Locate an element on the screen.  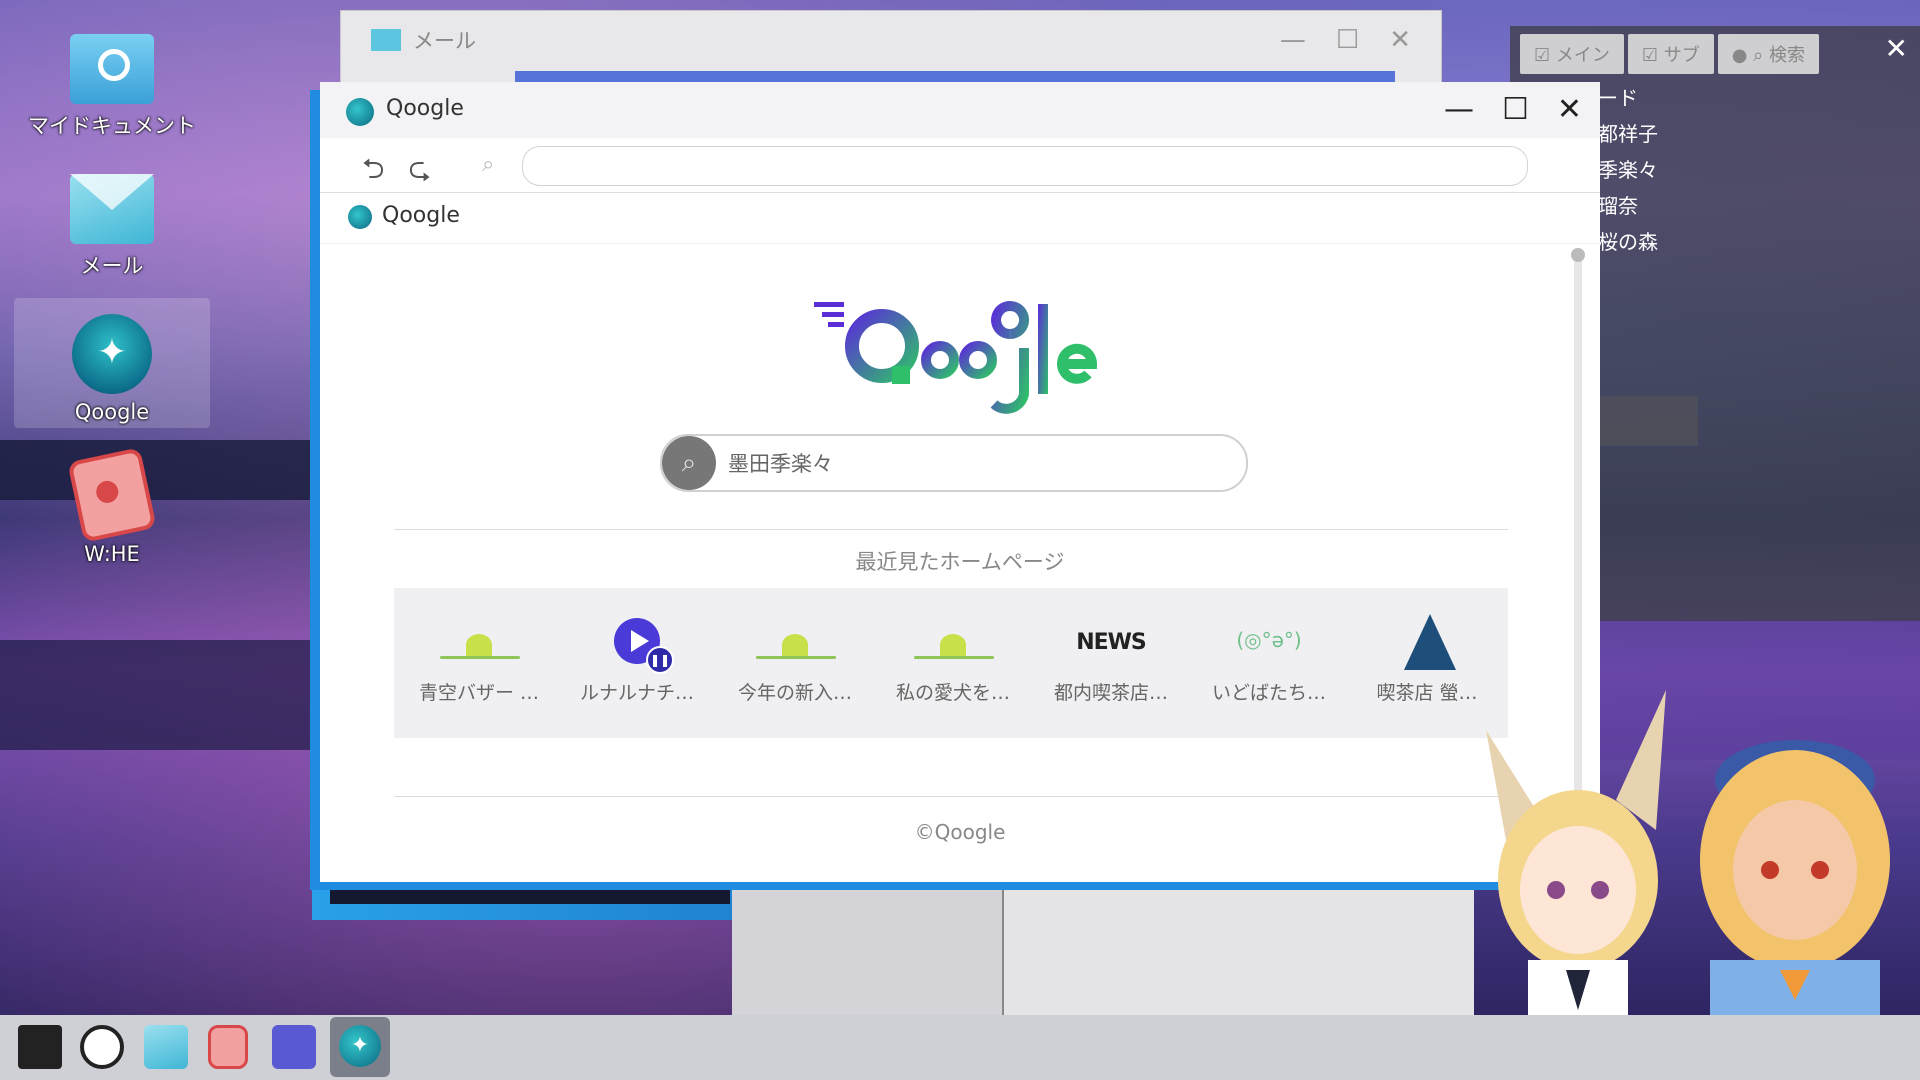
taskbar-mail-icon is located at coordinates (166, 1047).